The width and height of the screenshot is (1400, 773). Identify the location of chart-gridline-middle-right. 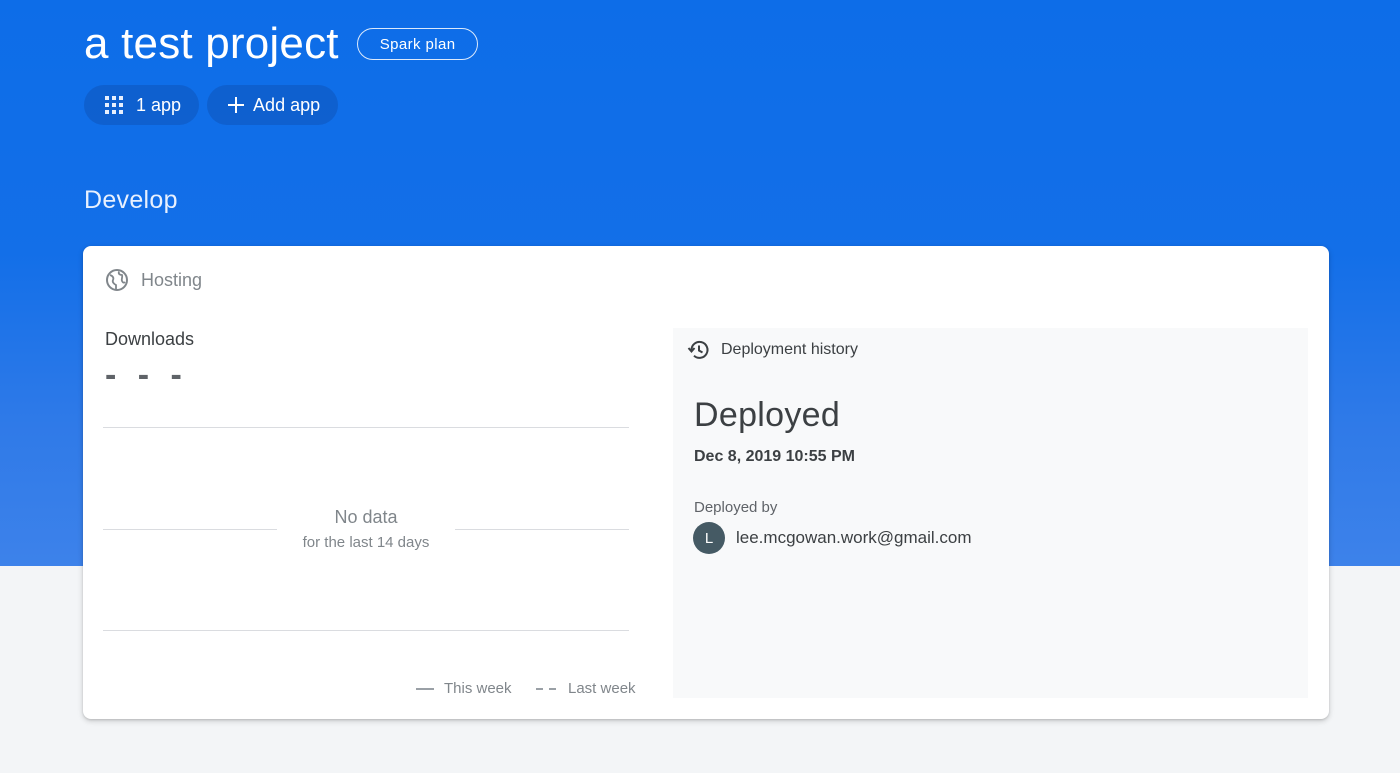
(542, 529).